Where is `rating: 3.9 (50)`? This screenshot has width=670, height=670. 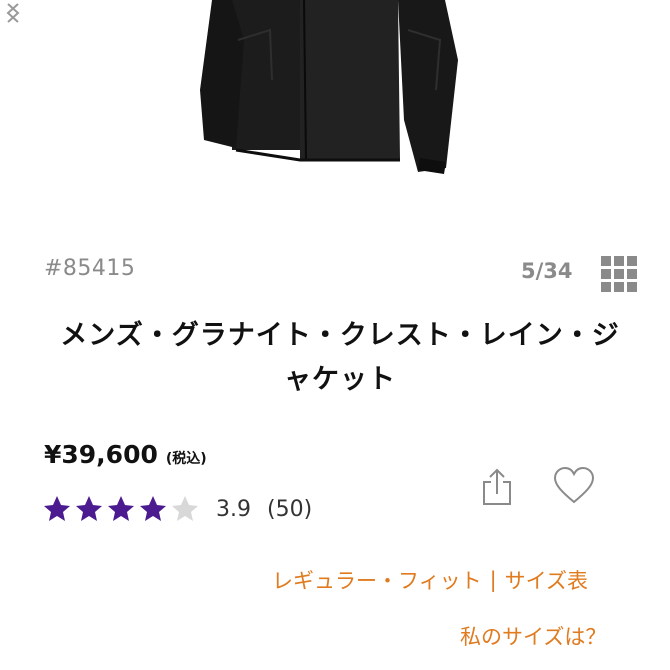
rating: 3.9 (50) is located at coordinates (177, 509).